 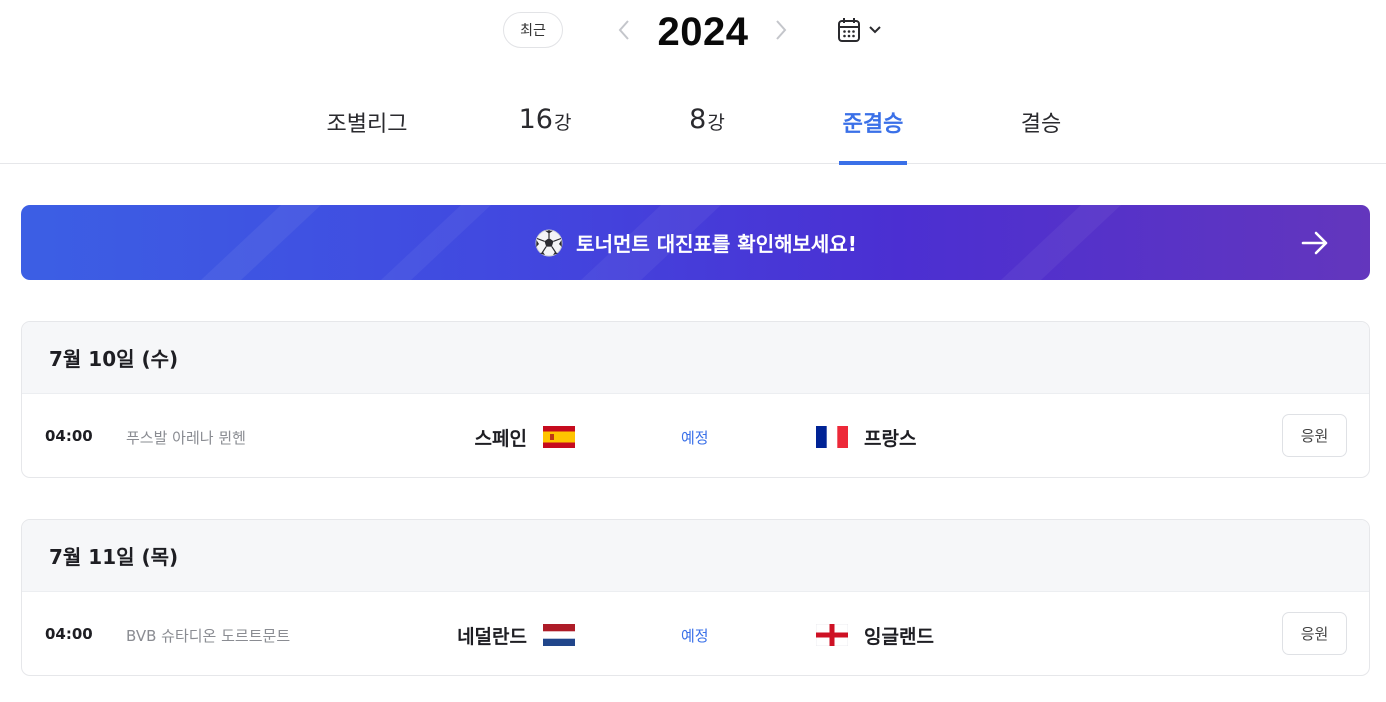 I want to click on tab-final: 결승, so click(x=1041, y=126).